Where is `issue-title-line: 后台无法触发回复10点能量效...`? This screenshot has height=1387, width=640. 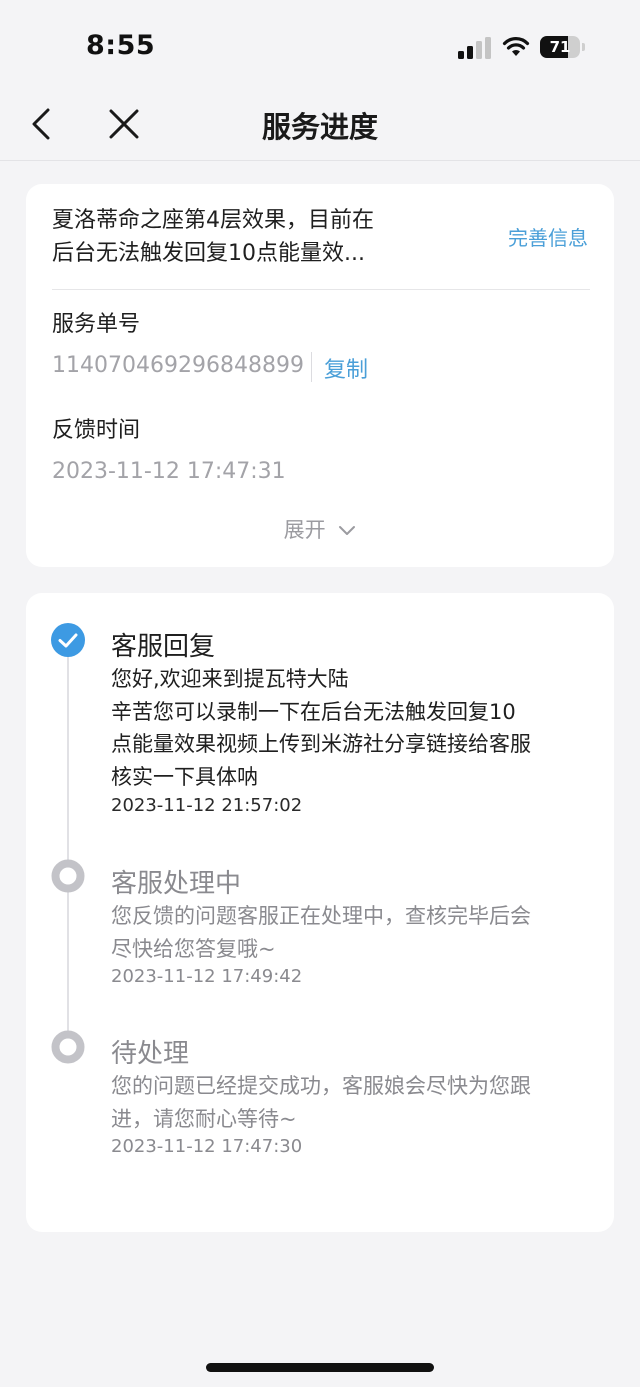 issue-title-line: 后台无法触发回复10点能量效... is located at coordinates (208, 253).